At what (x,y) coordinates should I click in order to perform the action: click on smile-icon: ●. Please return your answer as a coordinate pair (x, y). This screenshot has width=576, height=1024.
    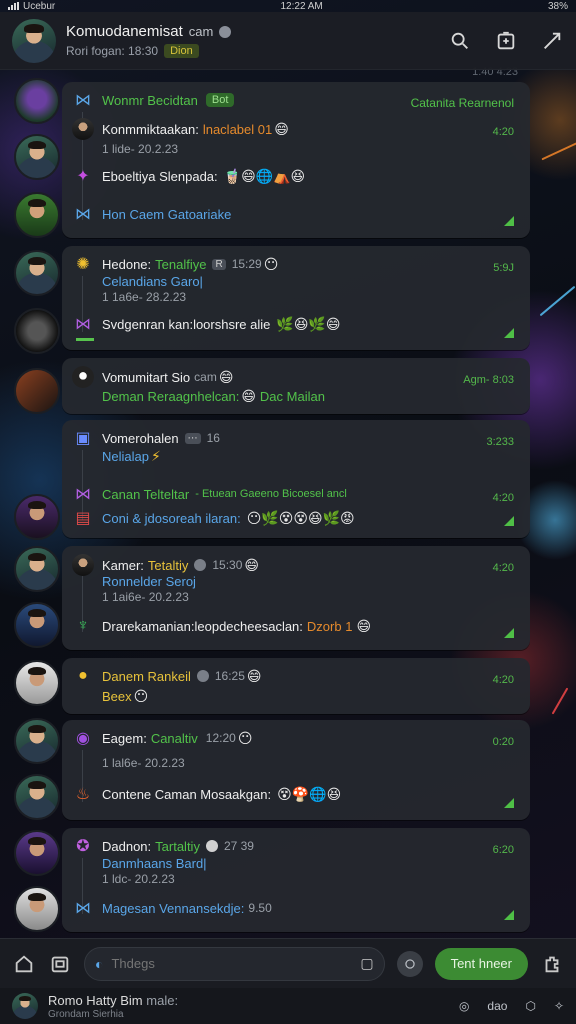
    Looking at the image, I should click on (83, 675).